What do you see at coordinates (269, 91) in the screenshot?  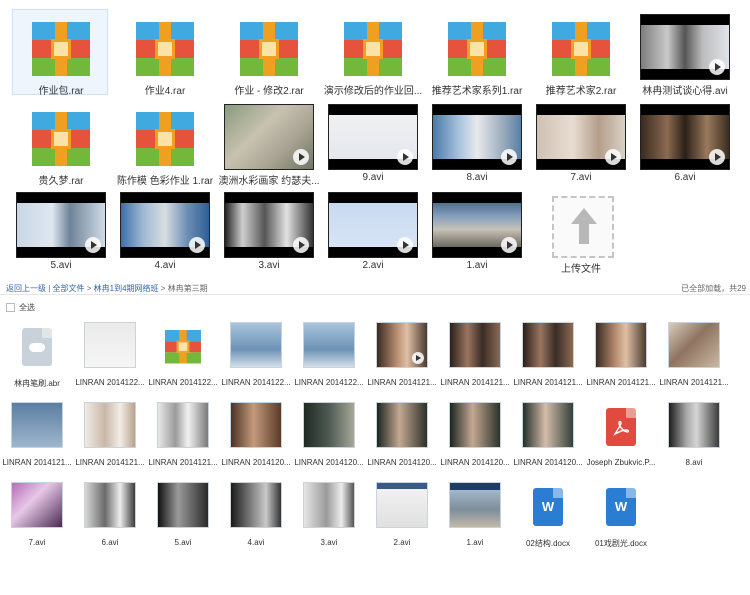 I see `file-label: 作业 - 修改2.rar` at bounding box center [269, 91].